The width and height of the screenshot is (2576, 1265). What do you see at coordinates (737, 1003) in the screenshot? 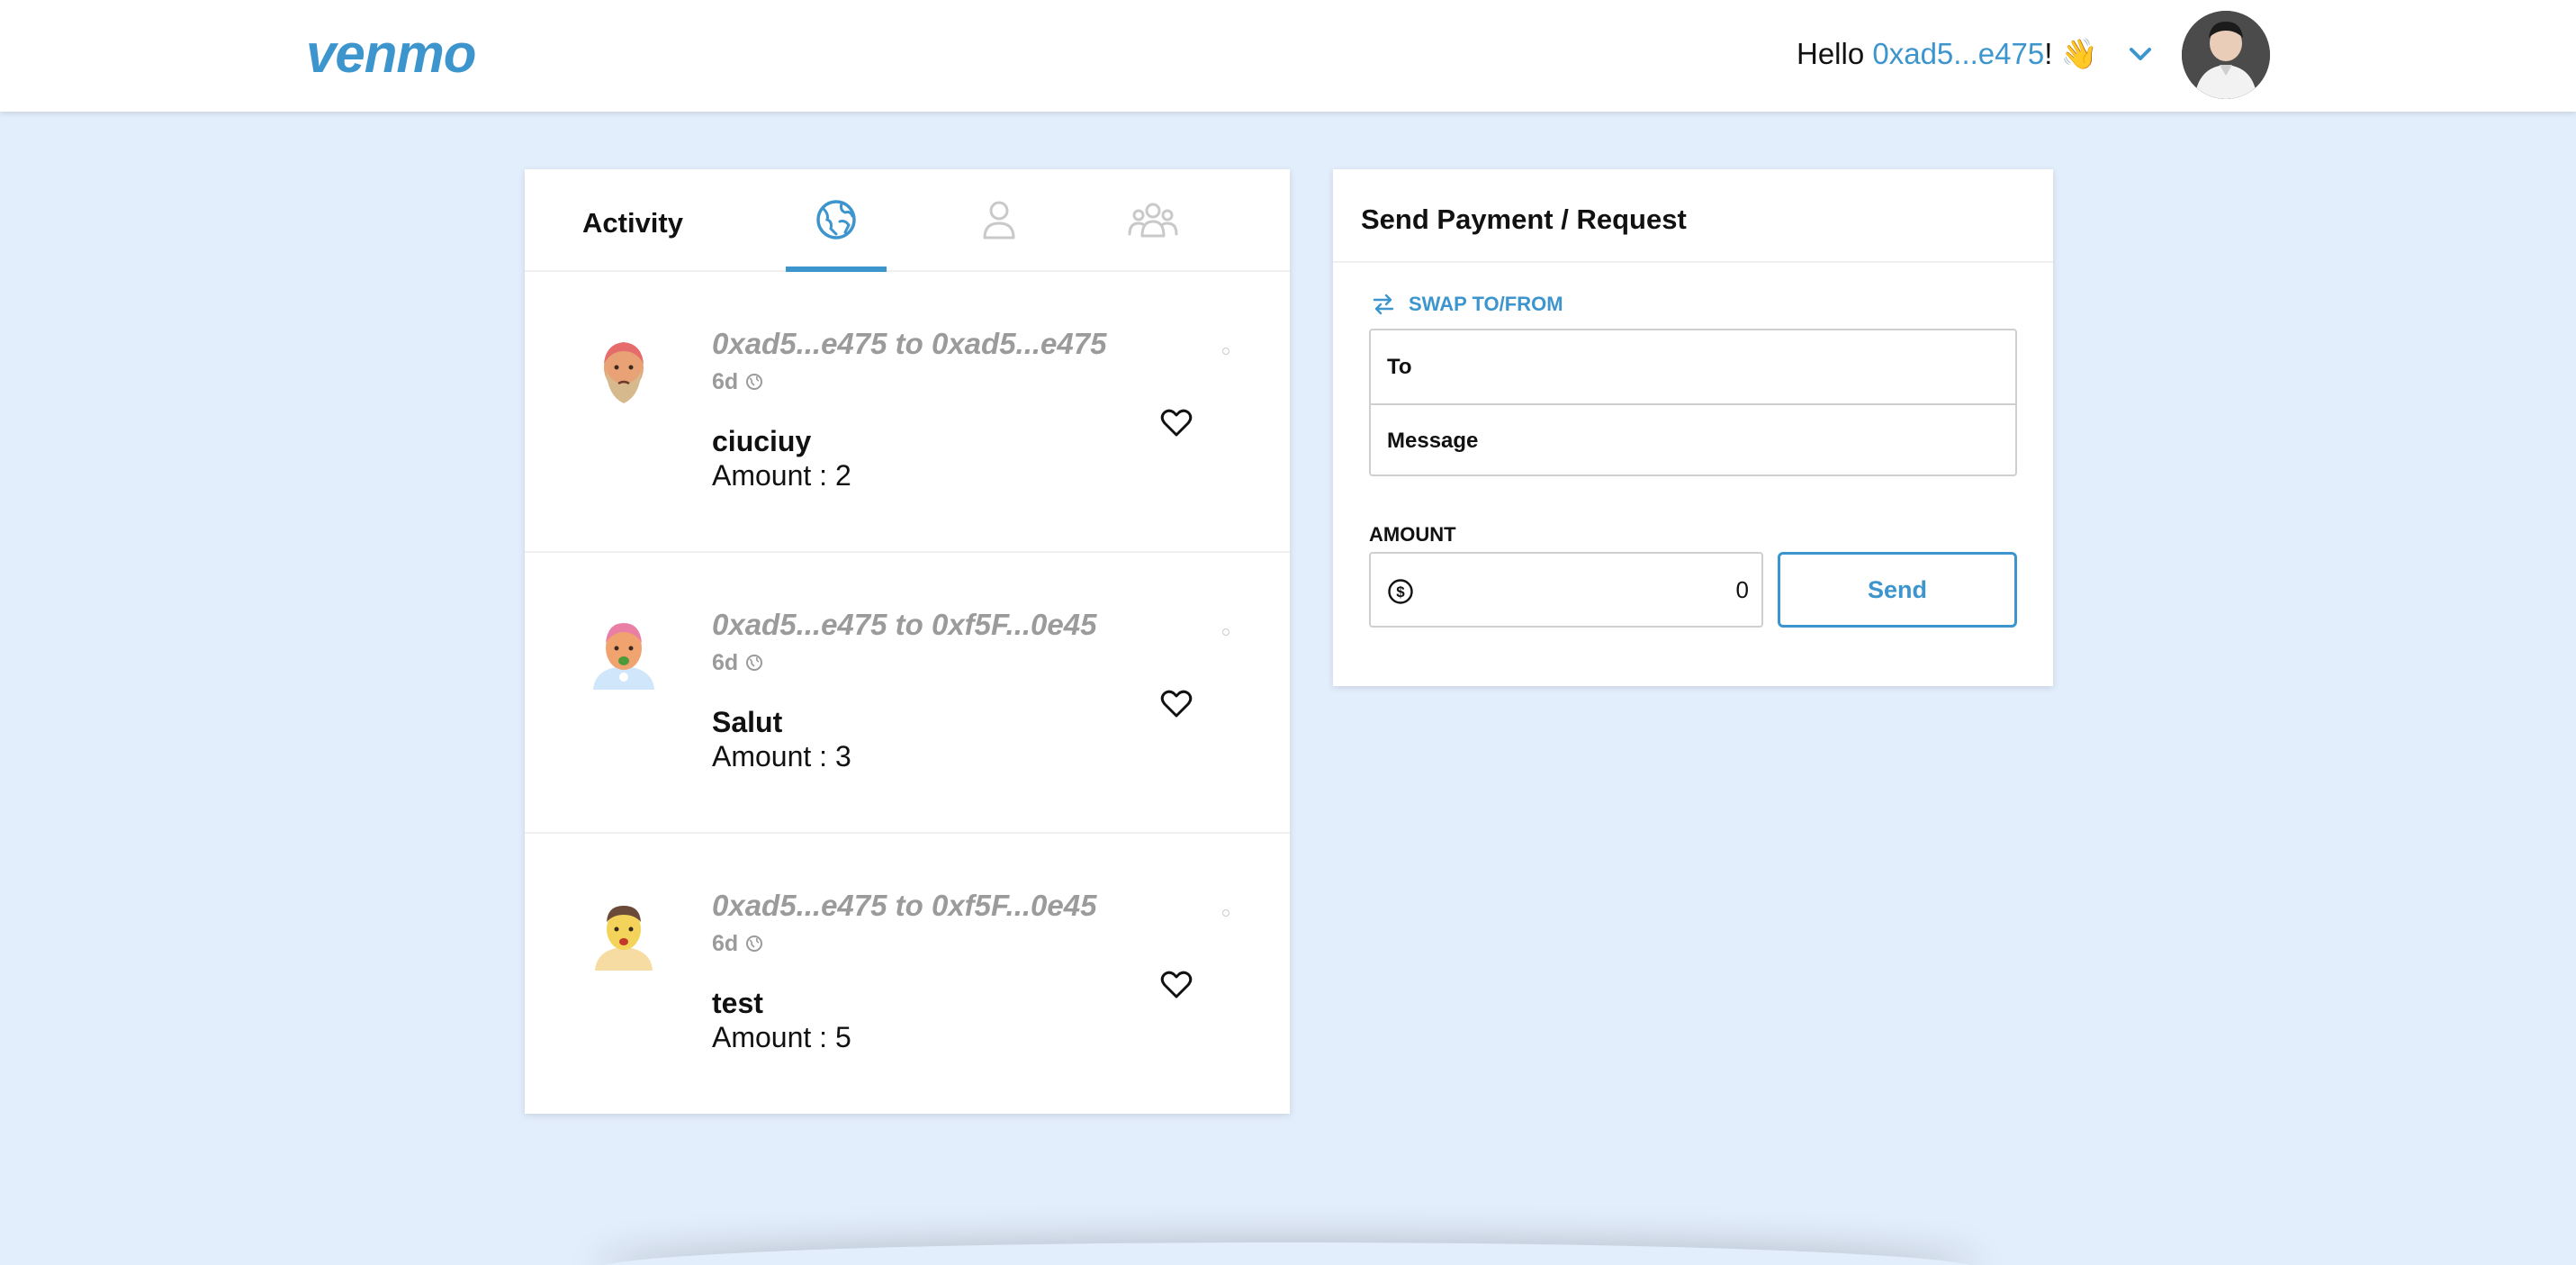
I see `feed-message: test` at bounding box center [737, 1003].